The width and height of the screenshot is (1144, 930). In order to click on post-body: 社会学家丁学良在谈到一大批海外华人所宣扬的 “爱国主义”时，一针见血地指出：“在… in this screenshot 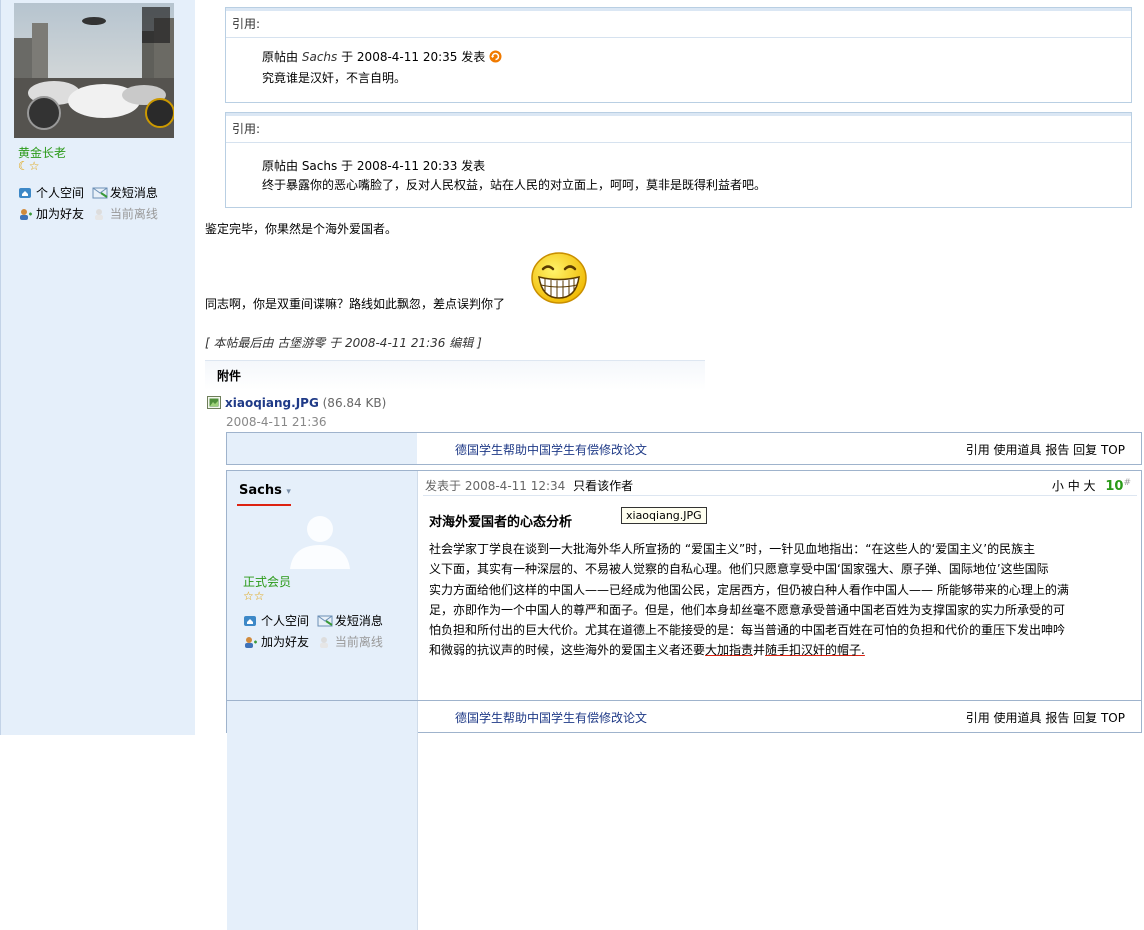, I will do `click(784, 600)`.